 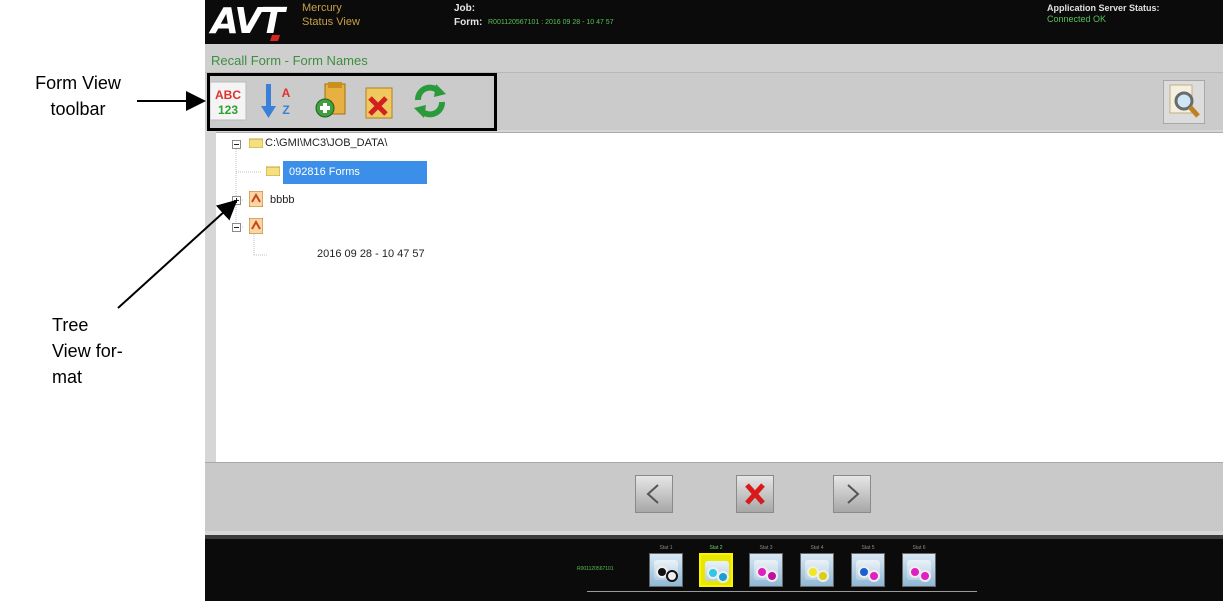 I want to click on station-label: Stat 1, so click(x=666, y=548).